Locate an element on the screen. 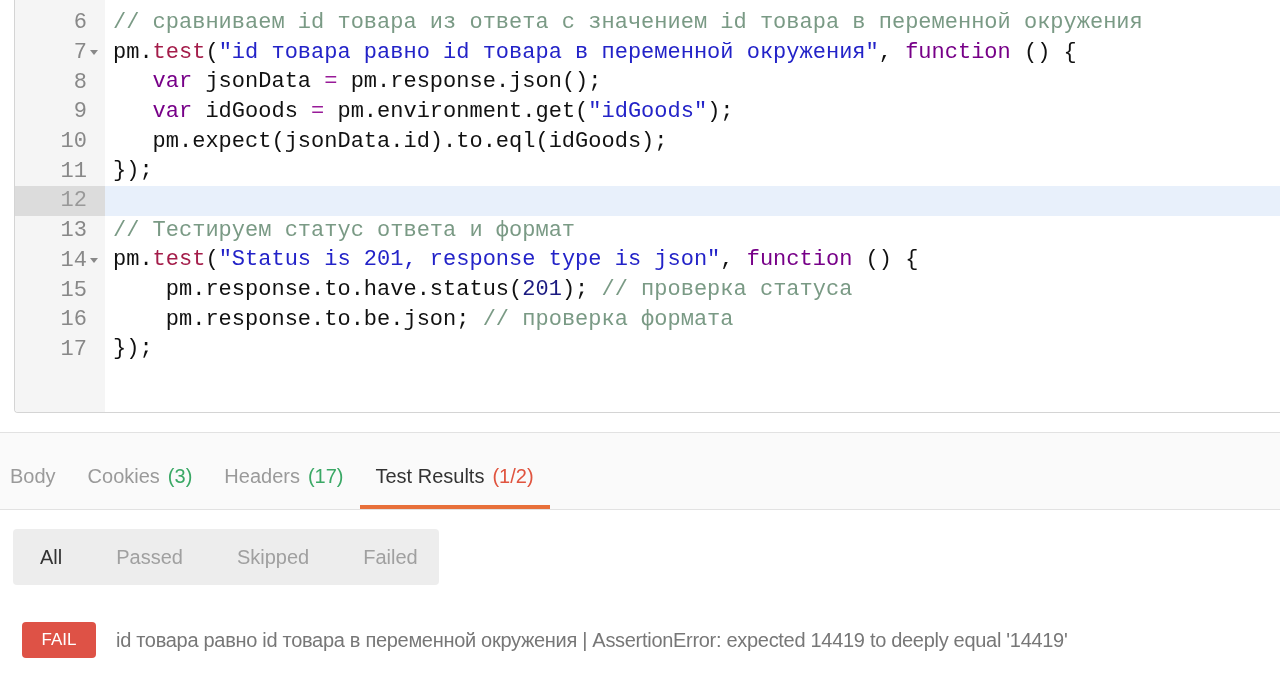  filter-tab: Failed is located at coordinates (390, 557).